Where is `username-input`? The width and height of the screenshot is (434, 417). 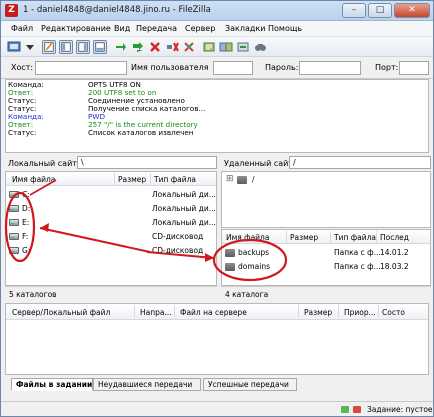 username-input is located at coordinates (233, 68).